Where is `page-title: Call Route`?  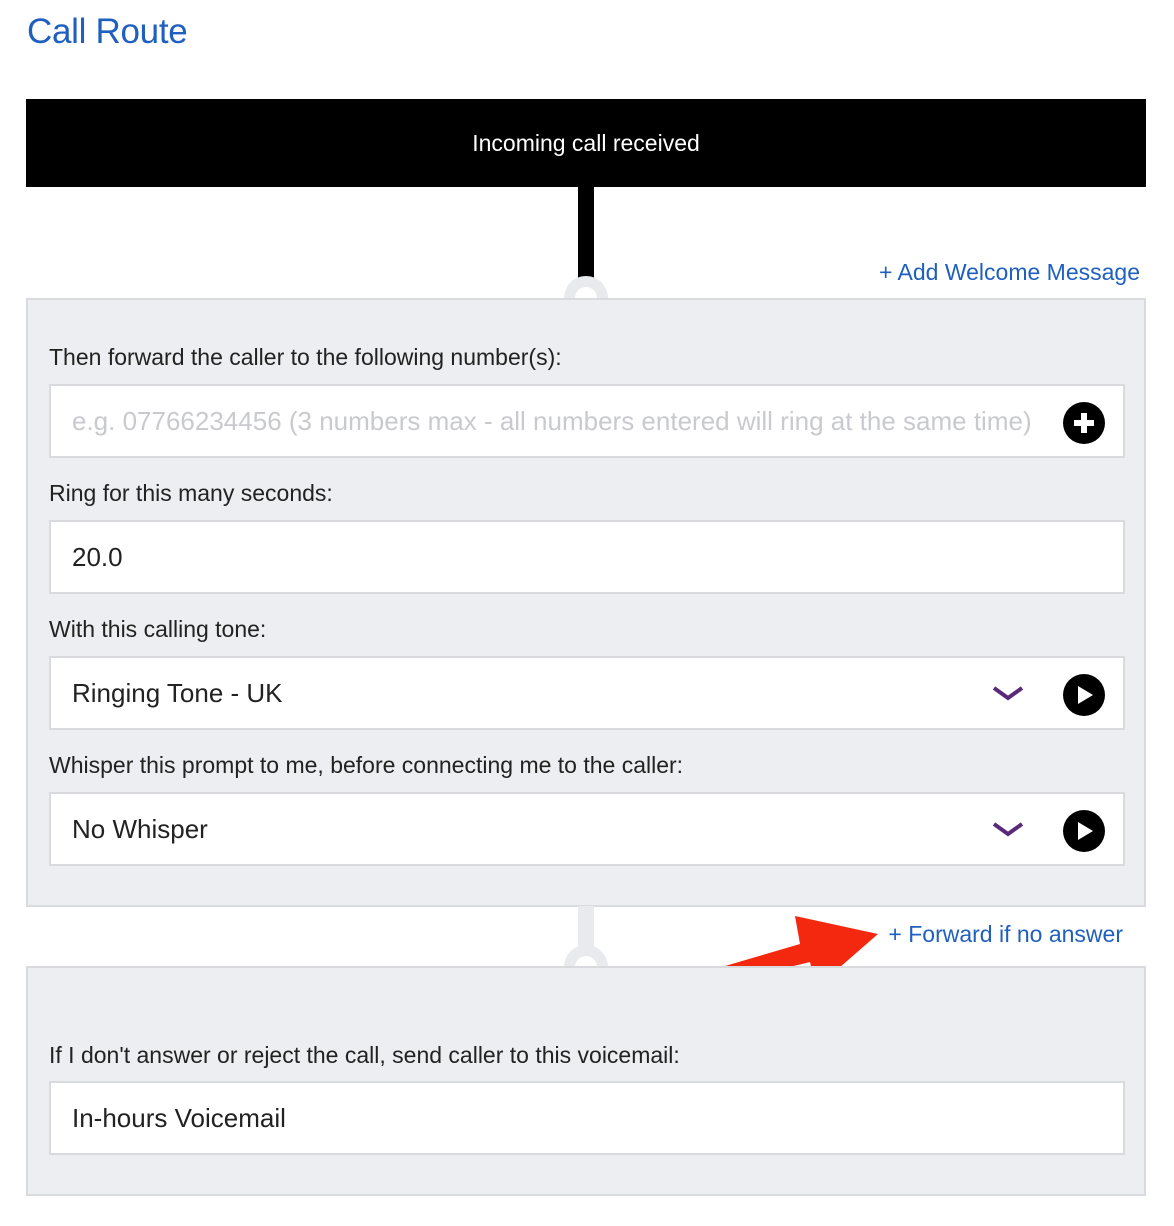
page-title: Call Route is located at coordinates (107, 31).